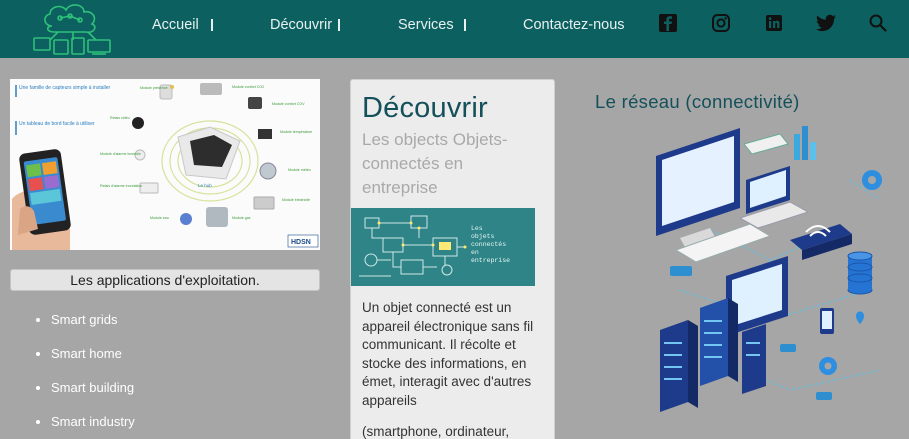 The image size is (909, 439). Describe the element at coordinates (84, 395) in the screenshot. I see `list-item: Smart building` at that location.